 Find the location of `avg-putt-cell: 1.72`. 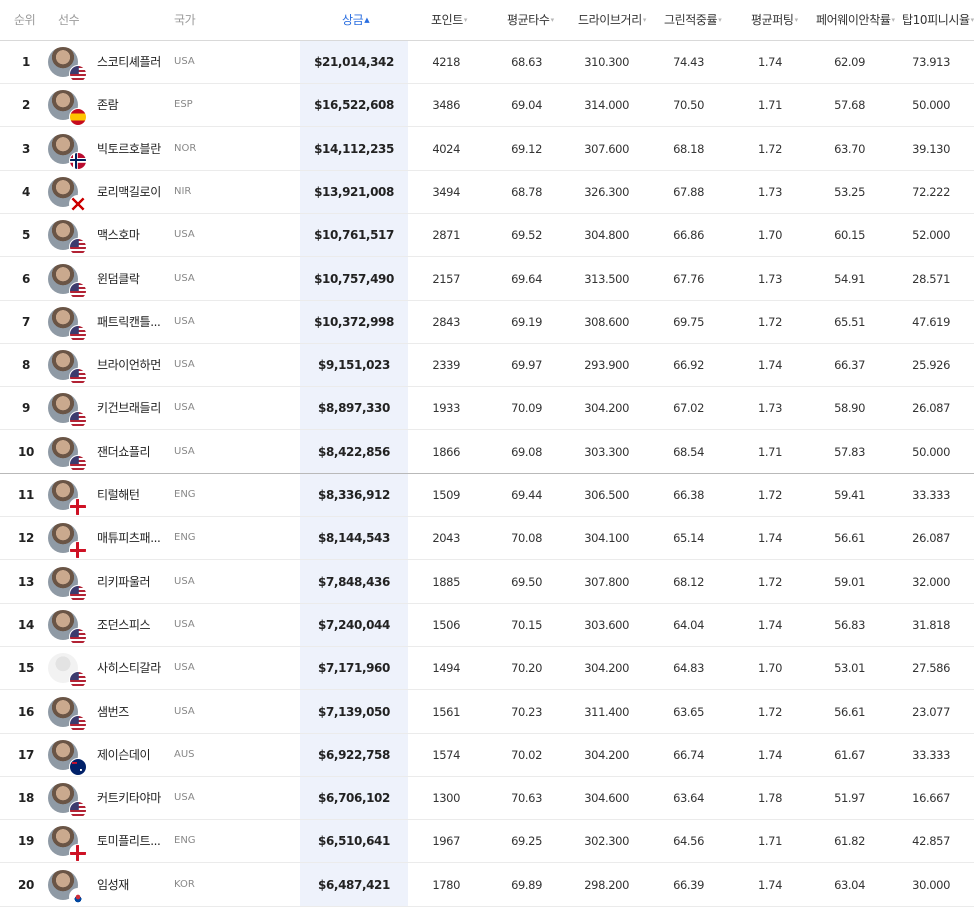

avg-putt-cell: 1.72 is located at coordinates (769, 321).